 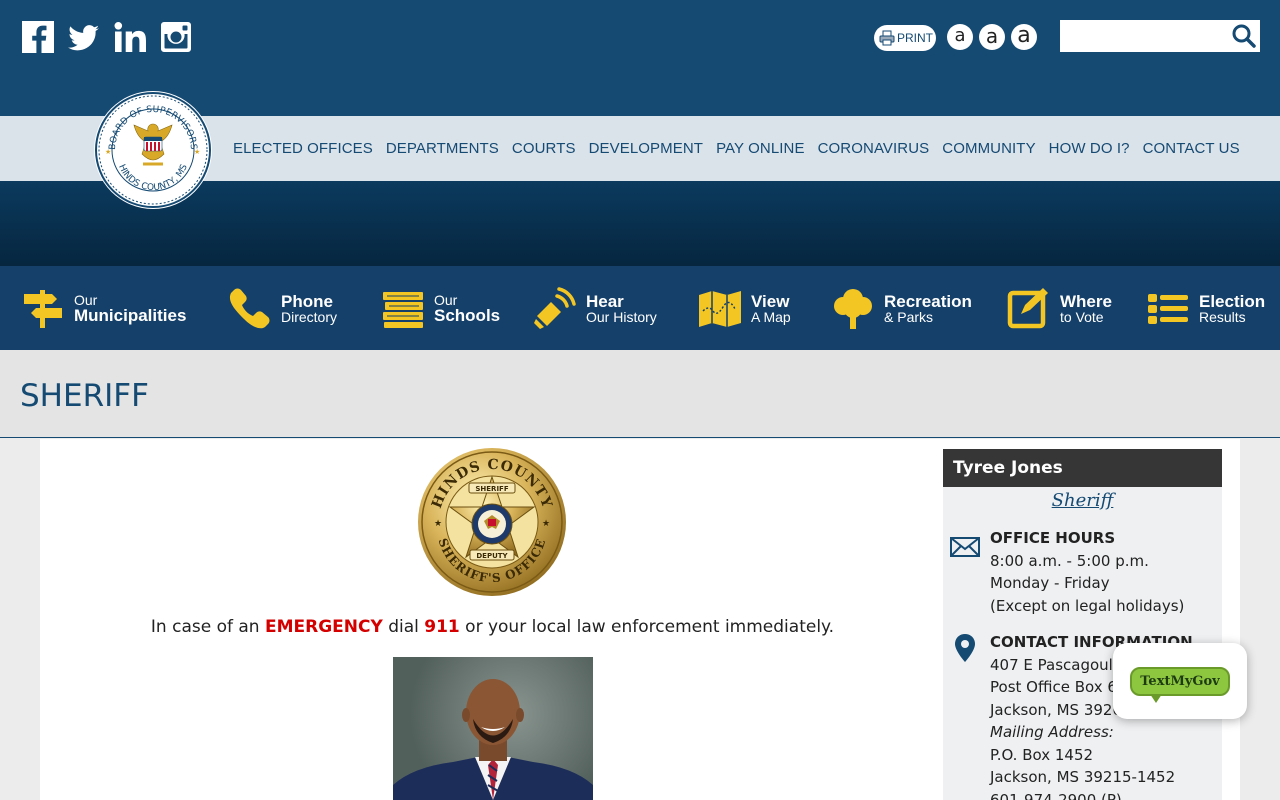 What do you see at coordinates (1087, 605) in the screenshot?
I see `office-hours-line: (Except on legal holidays)` at bounding box center [1087, 605].